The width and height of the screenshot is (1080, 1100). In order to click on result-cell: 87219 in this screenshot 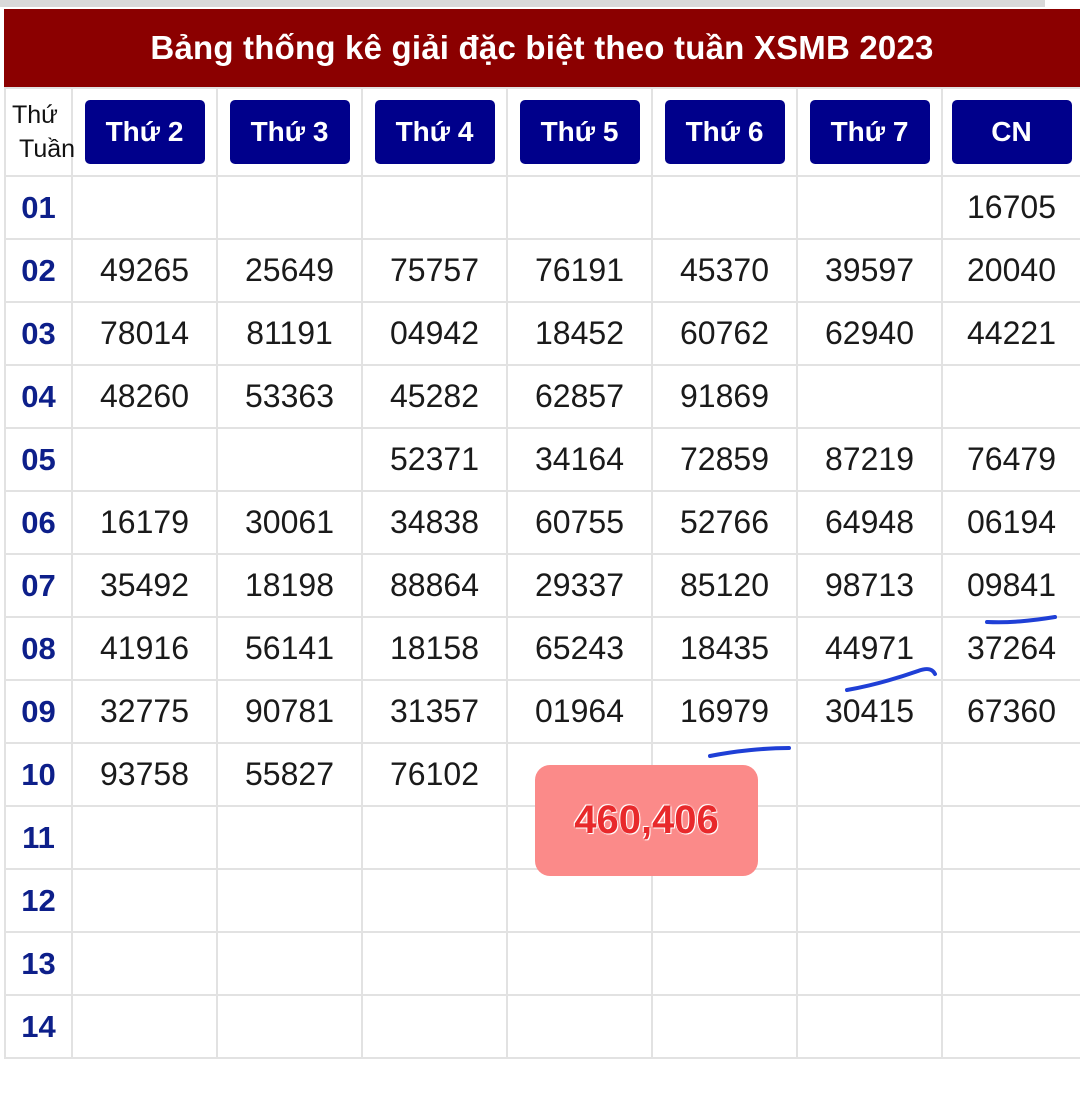, I will do `click(869, 459)`.